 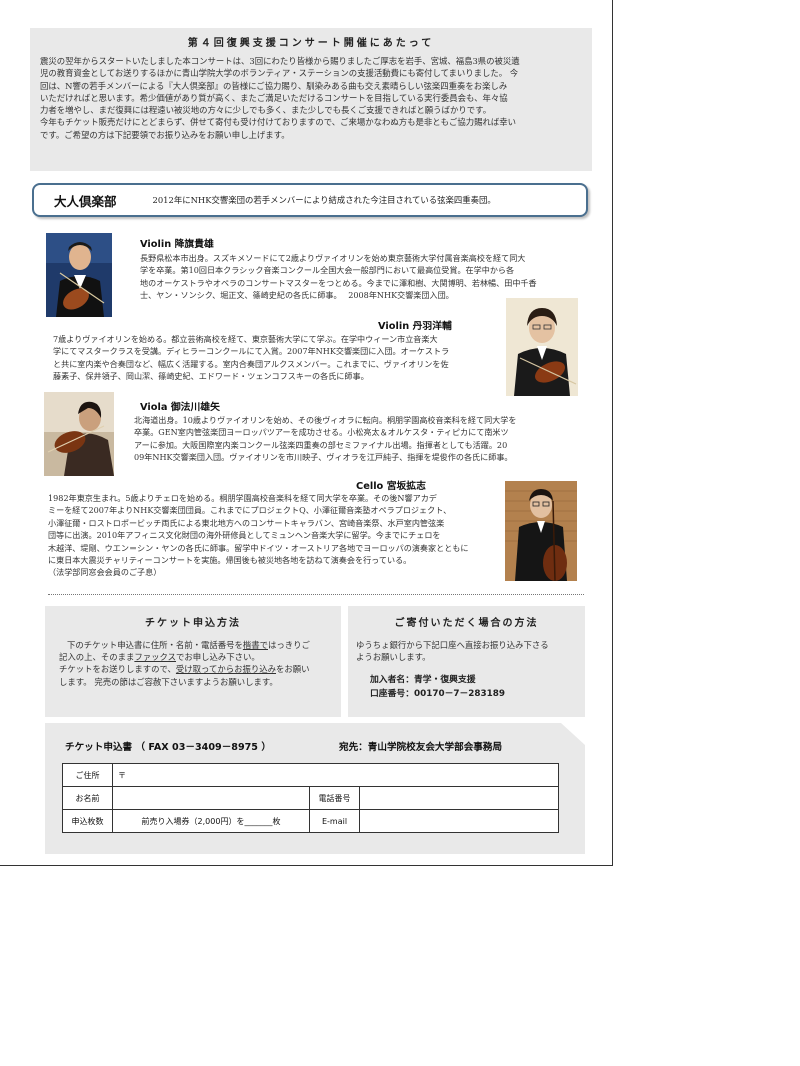 I want to click on member-violin-2-name: Violin 丹羽洋輔, so click(x=438, y=325).